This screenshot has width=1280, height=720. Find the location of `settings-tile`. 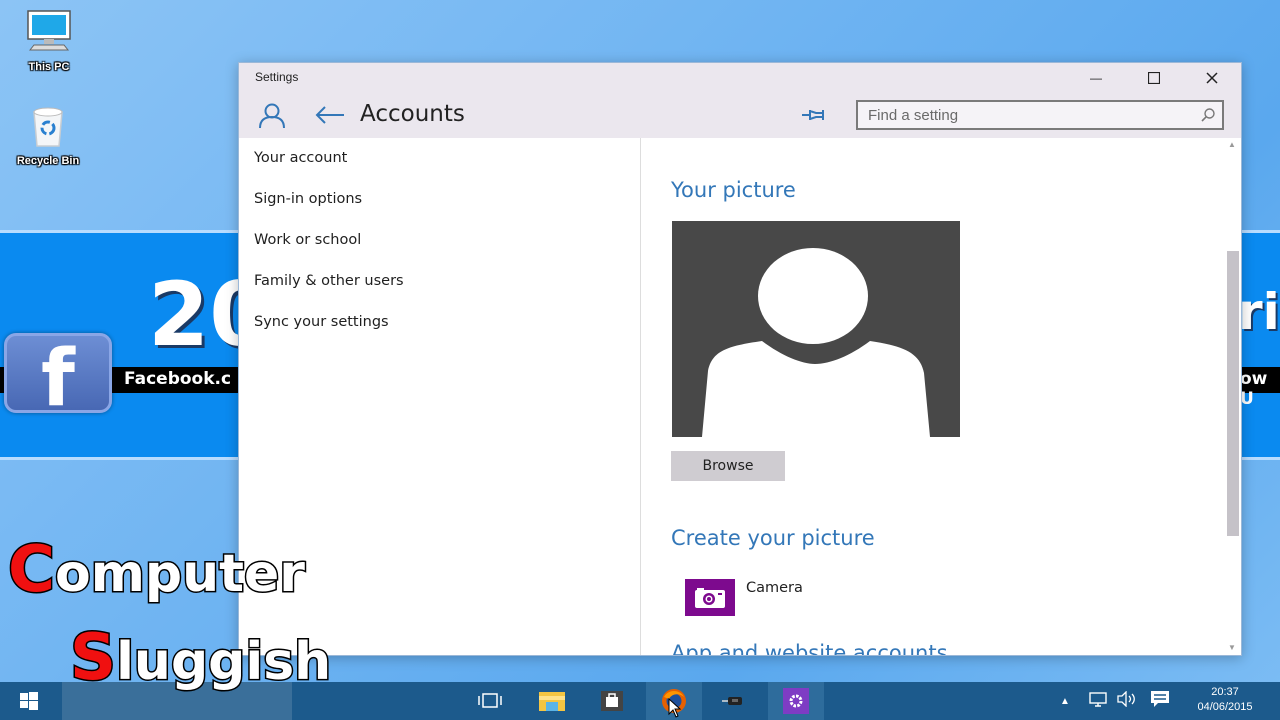

settings-tile is located at coordinates (796, 701).